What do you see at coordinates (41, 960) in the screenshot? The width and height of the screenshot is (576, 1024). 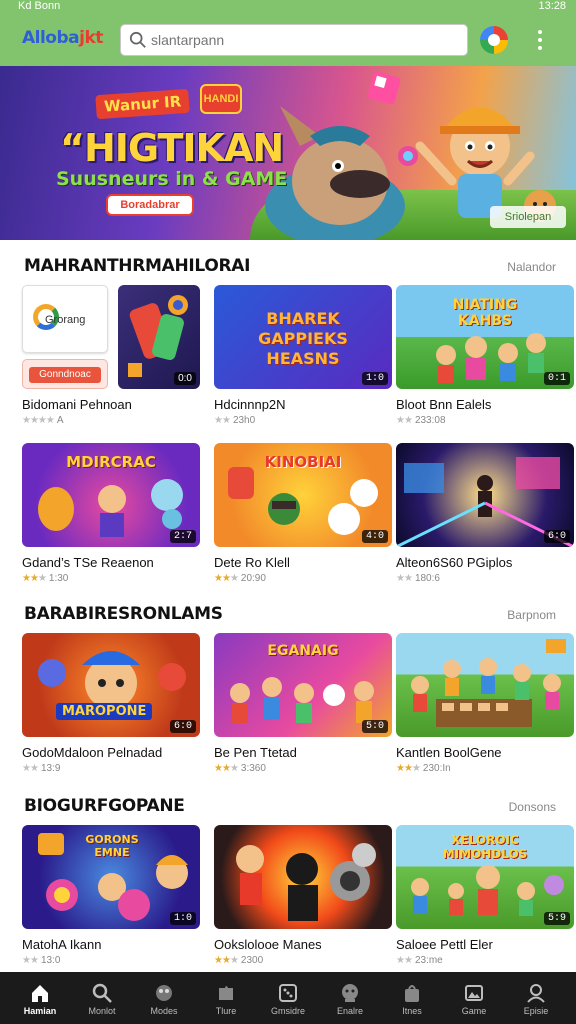 I see `game-rating: ★★ 13:0` at bounding box center [41, 960].